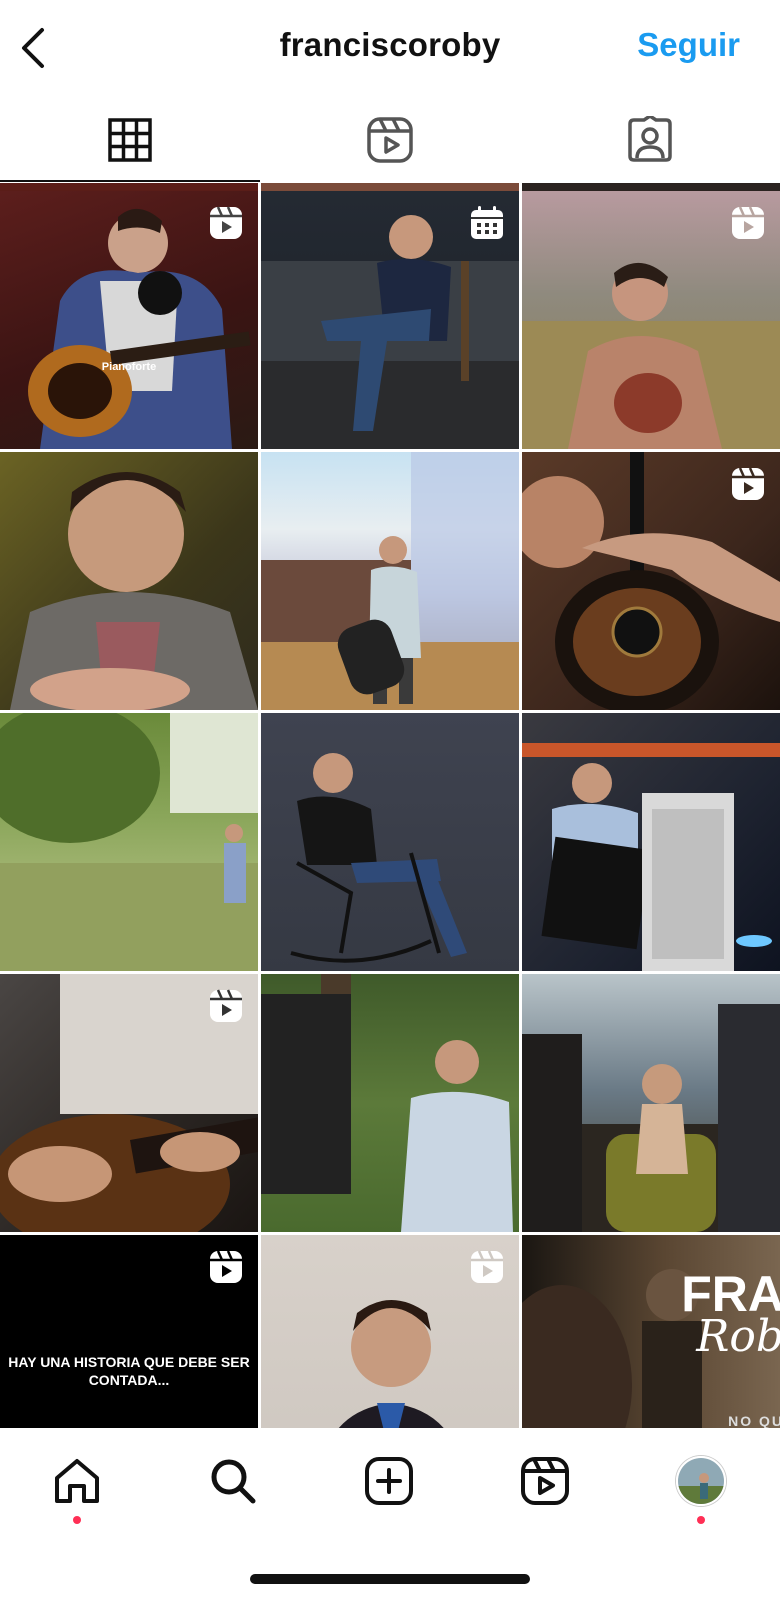  I want to click on tab-tagged, so click(650, 140).